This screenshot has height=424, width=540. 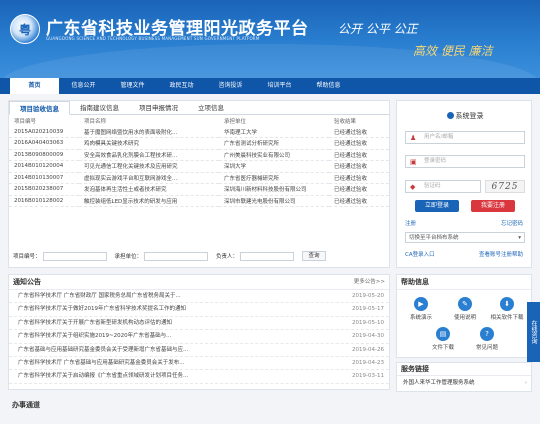 What do you see at coordinates (132, 86) in the screenshot?
I see `nav-item-docs: 管理文件` at bounding box center [132, 86].